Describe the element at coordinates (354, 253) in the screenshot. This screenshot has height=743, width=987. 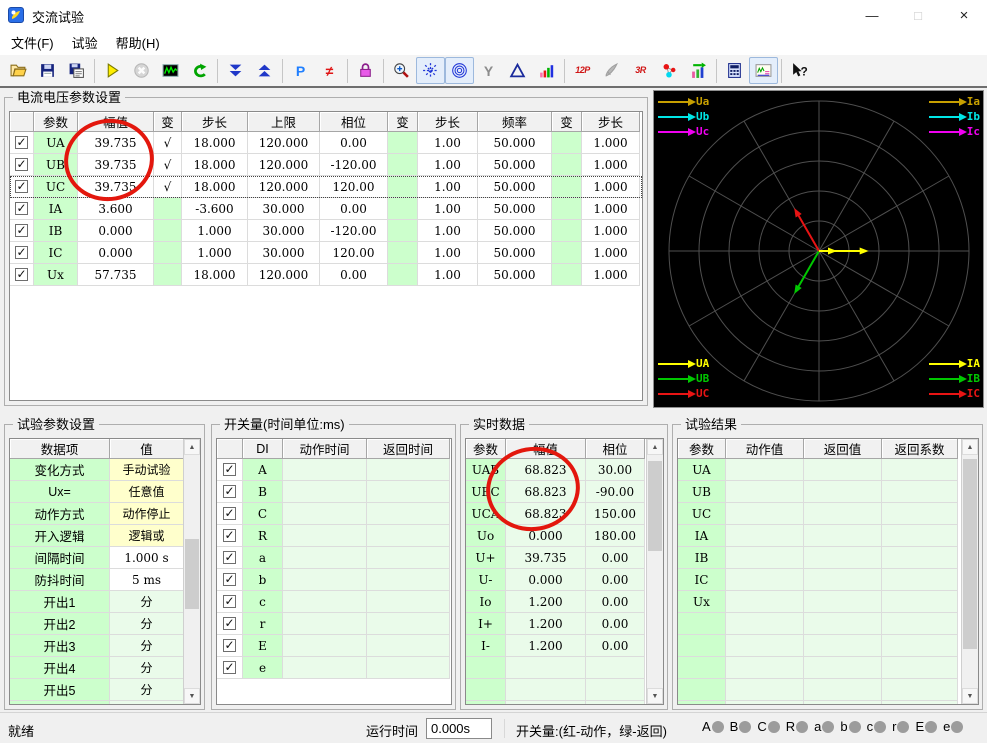
I see `param-value-cell: 120.00` at that location.